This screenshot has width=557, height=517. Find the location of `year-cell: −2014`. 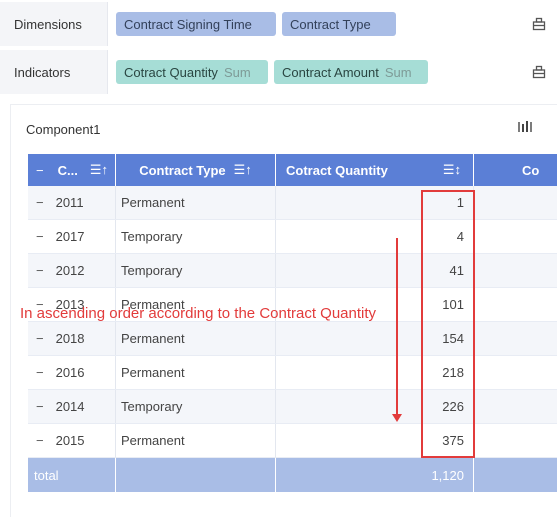

year-cell: −2014 is located at coordinates (72, 406).